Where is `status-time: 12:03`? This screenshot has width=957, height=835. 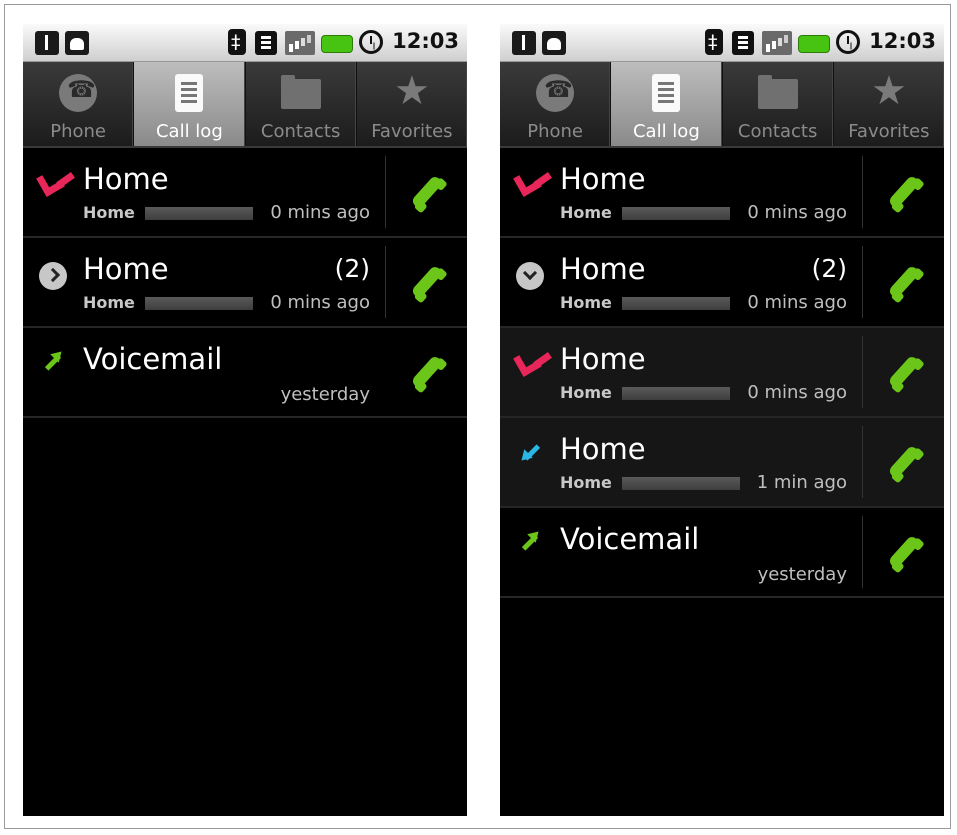 status-time: 12:03 is located at coordinates (902, 41).